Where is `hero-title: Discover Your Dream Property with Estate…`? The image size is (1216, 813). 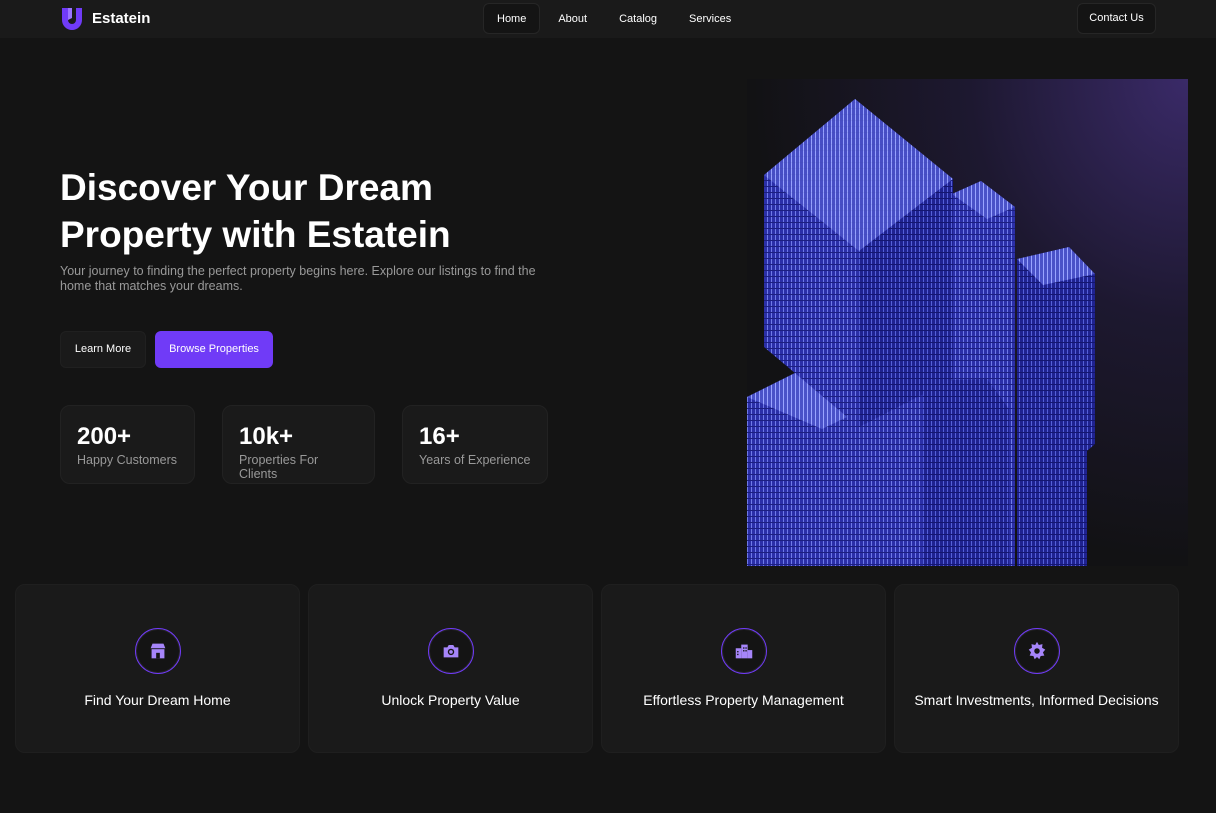 hero-title: Discover Your Dream Property with Estate… is located at coordinates (320, 211).